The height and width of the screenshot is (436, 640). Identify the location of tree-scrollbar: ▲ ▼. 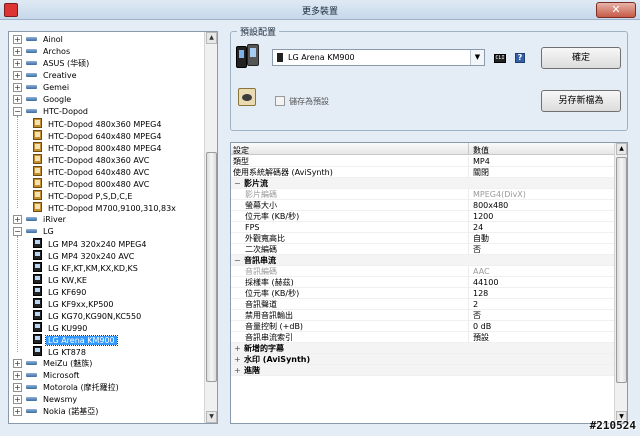
(210, 227).